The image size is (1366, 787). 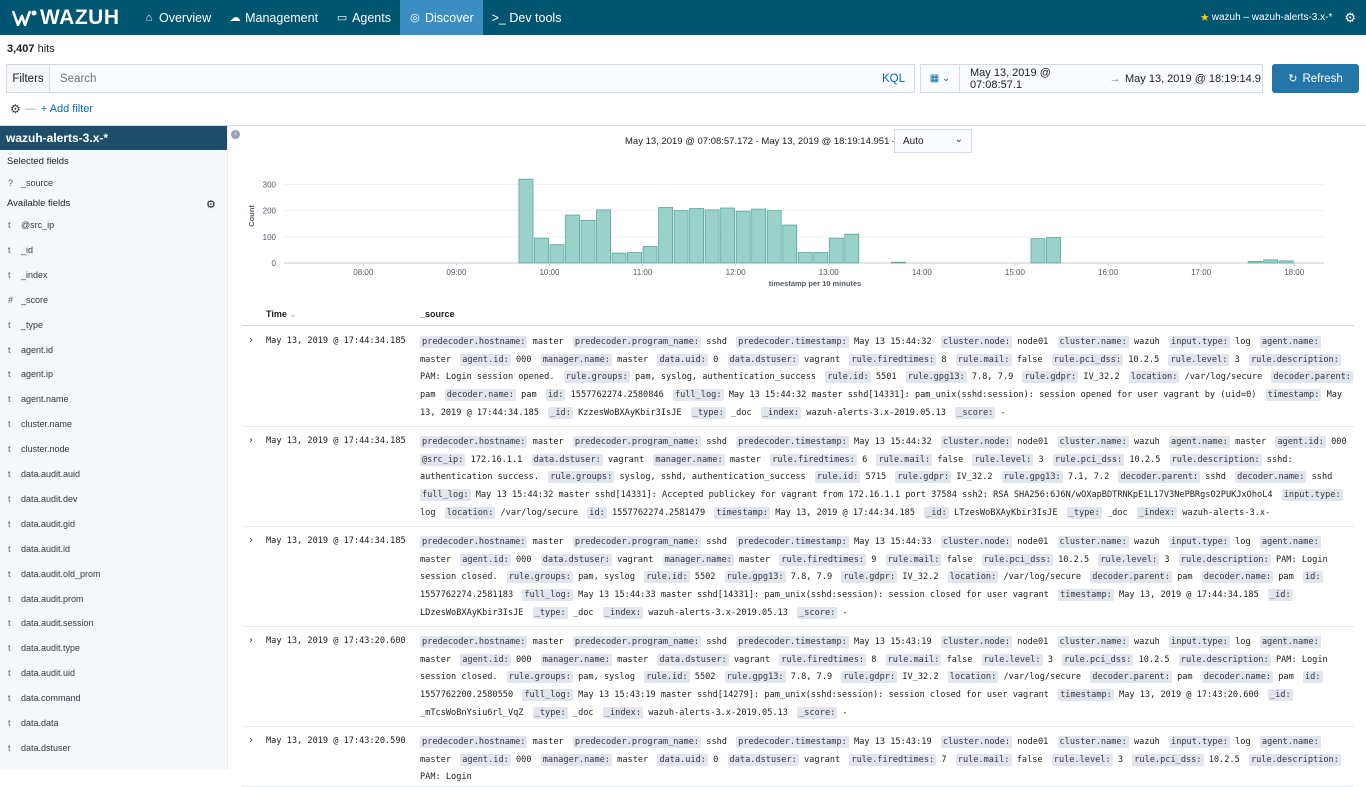 What do you see at coordinates (28, 300) in the screenshot?
I see `field-score: # _score` at bounding box center [28, 300].